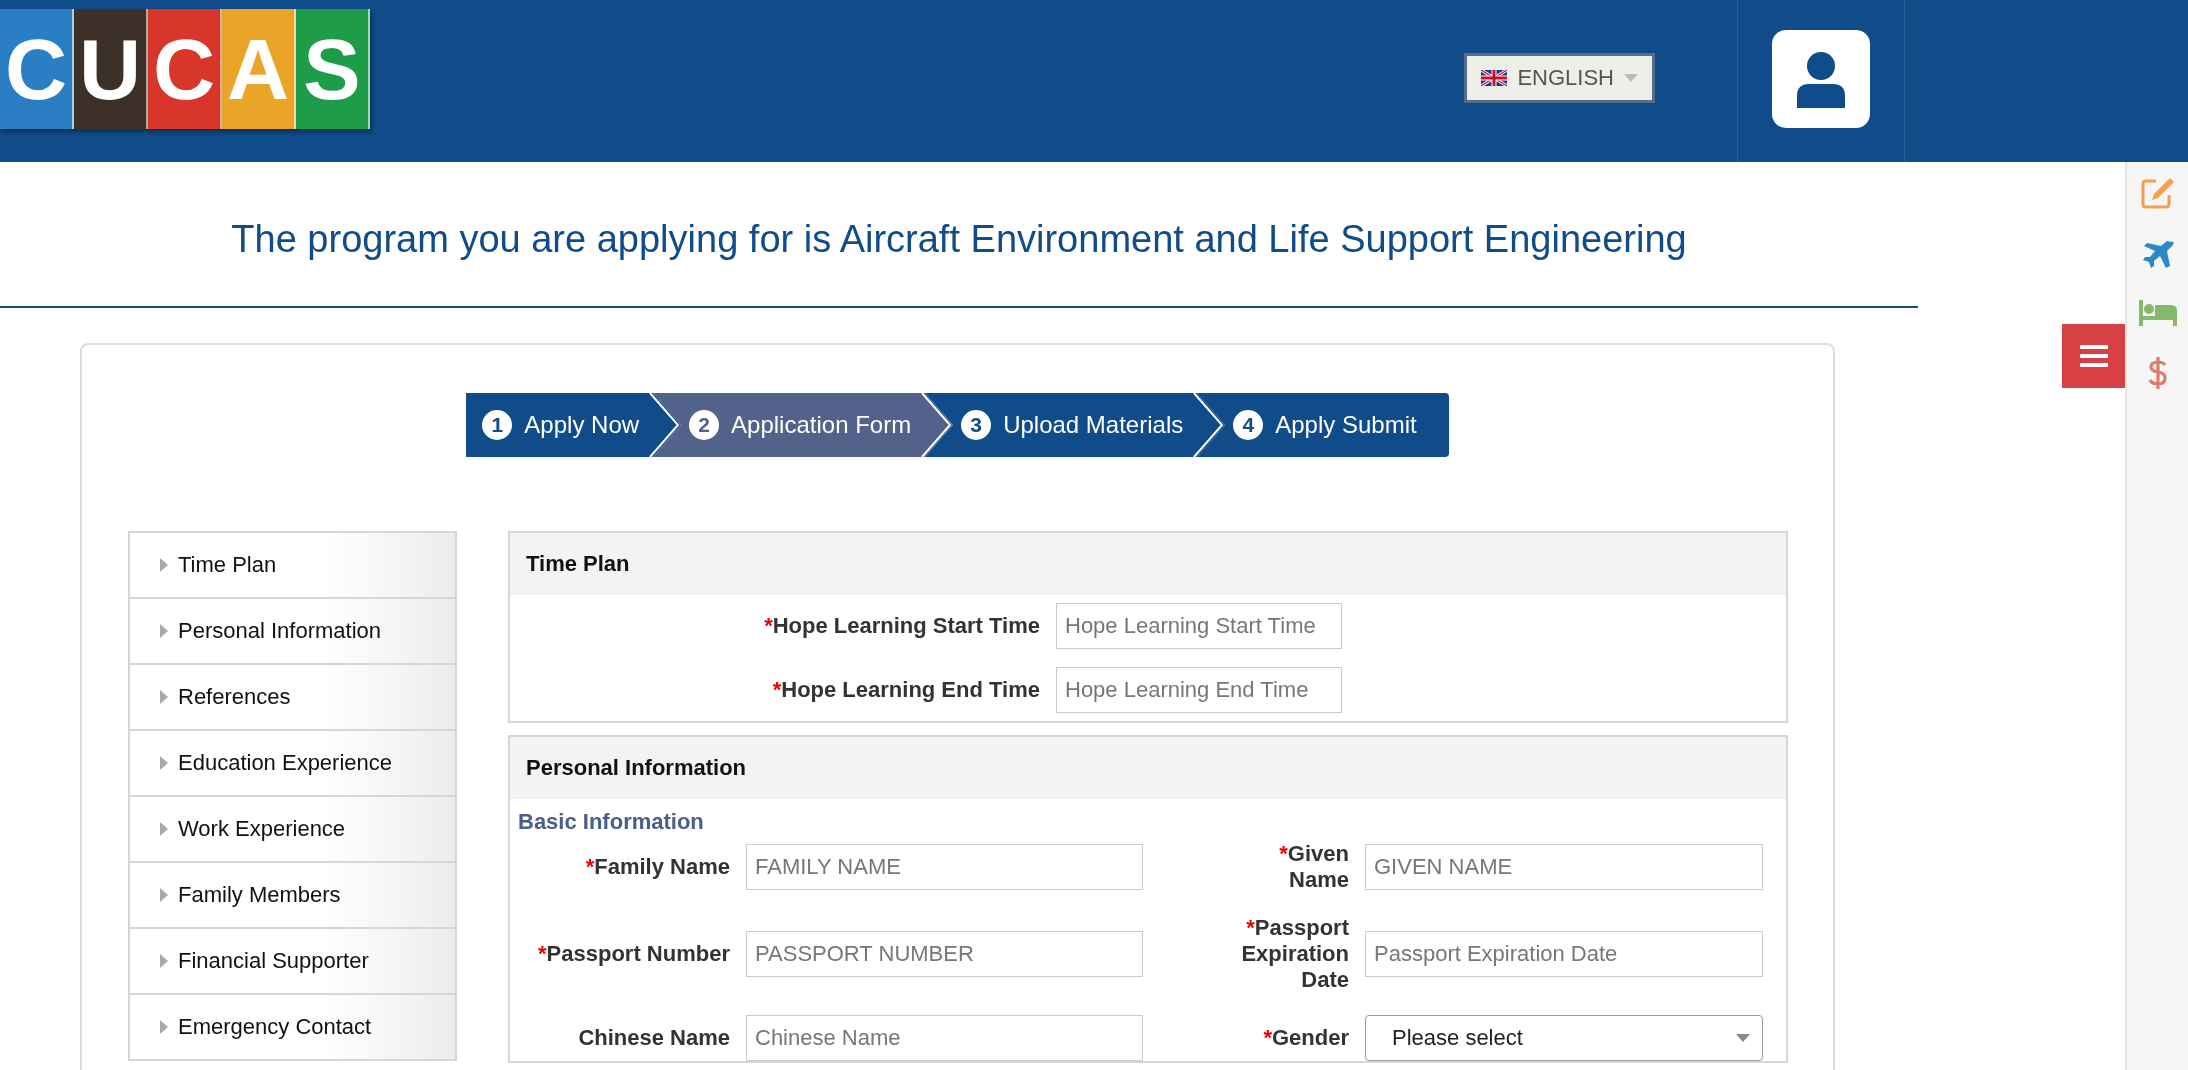  Describe the element at coordinates (944, 954) in the screenshot. I see `input-field: PASSPORT NUMBER` at that location.